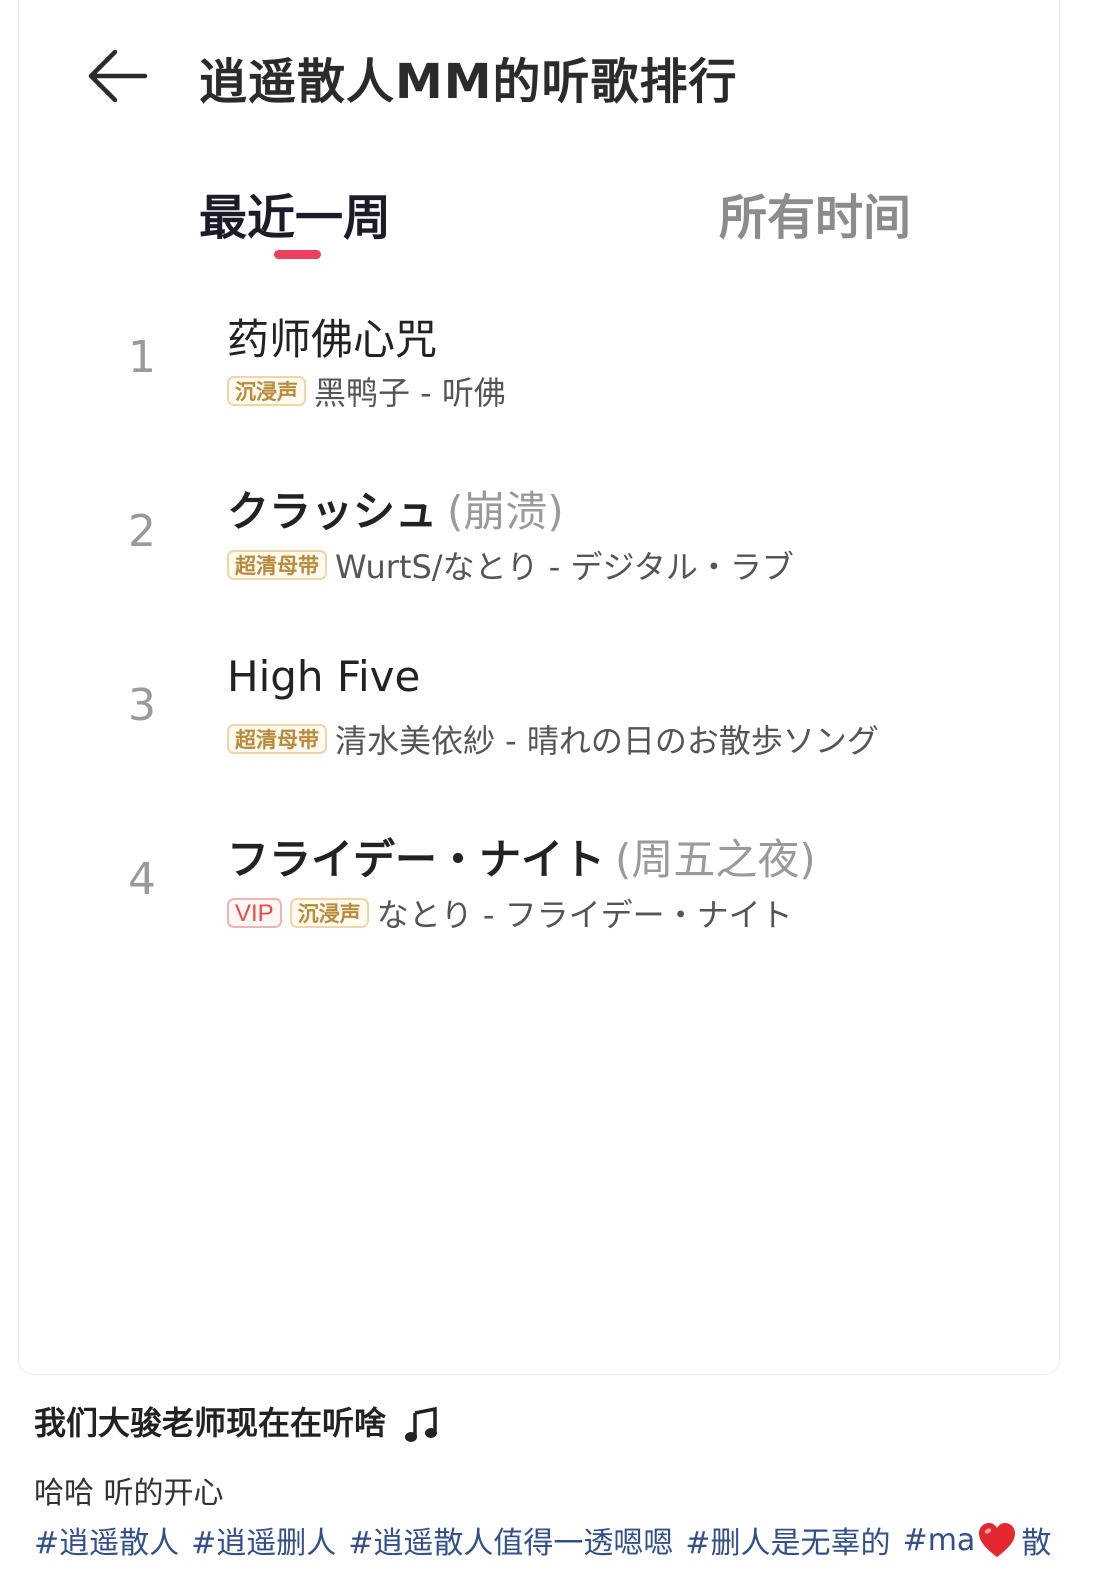 The image size is (1105, 1582). I want to click on arrow-left-icon, so click(118, 76).